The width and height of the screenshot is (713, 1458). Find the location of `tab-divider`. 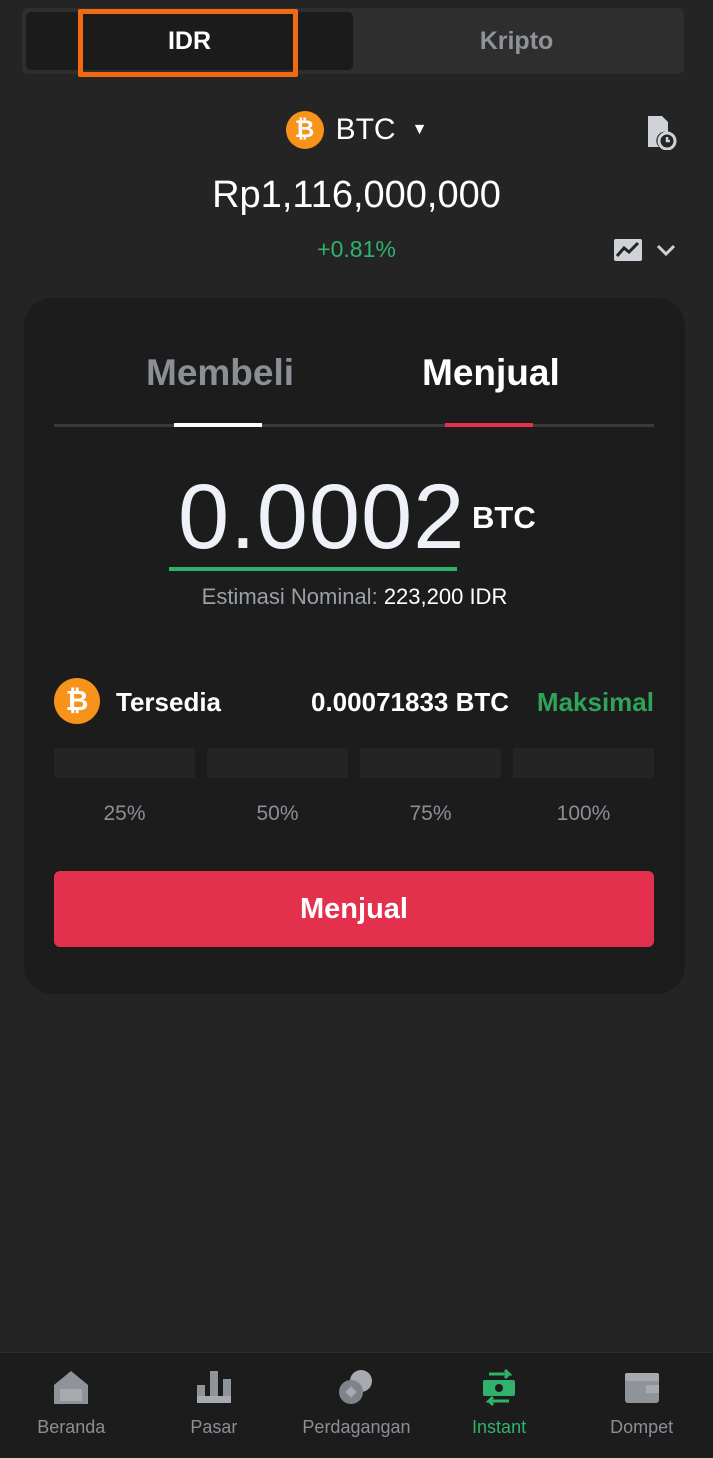

tab-divider is located at coordinates (354, 425).